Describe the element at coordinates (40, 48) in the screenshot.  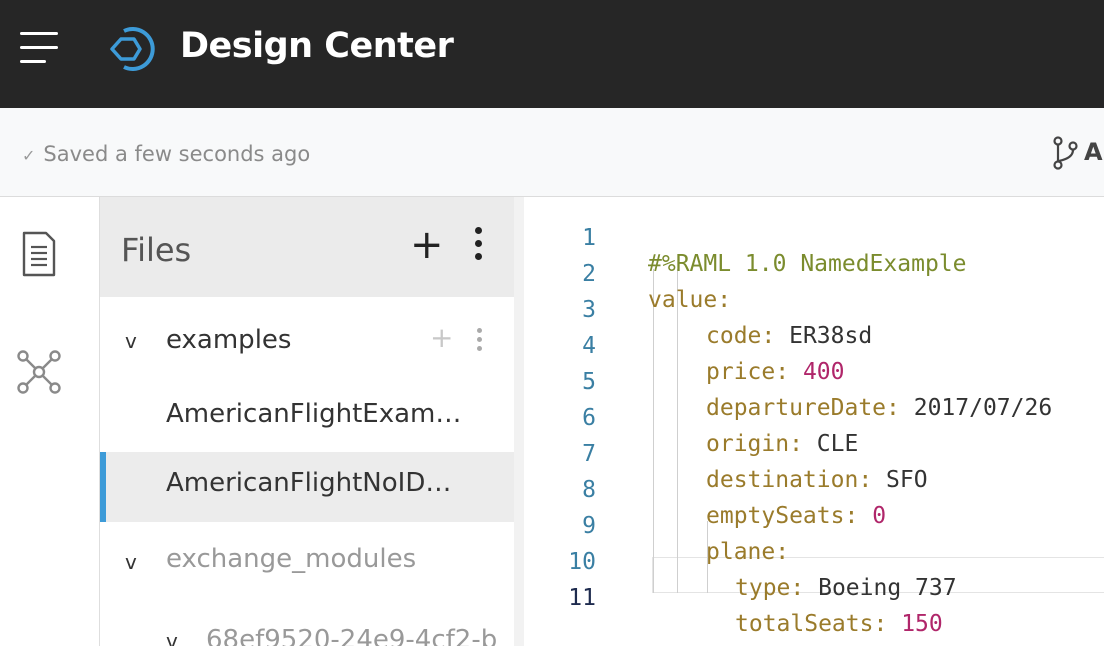
I see `menu-icon` at that location.